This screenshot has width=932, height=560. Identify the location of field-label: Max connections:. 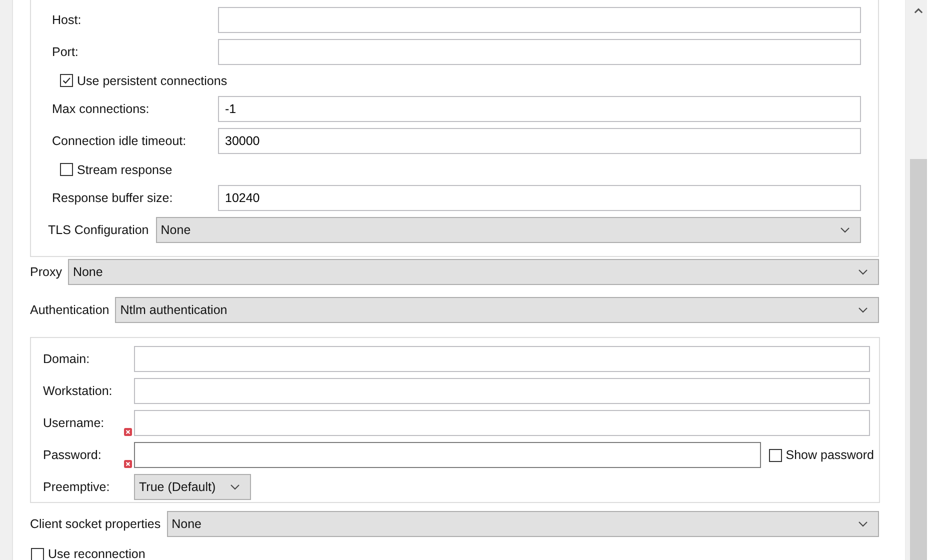
(101, 109).